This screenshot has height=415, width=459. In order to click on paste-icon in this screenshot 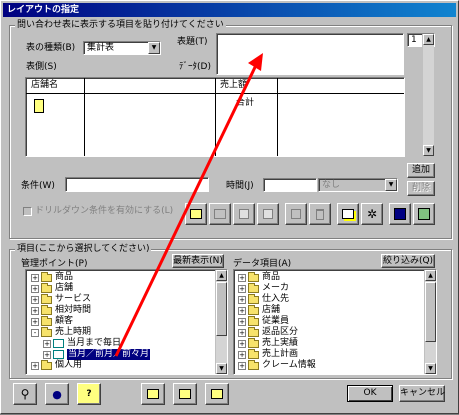, I will do `click(268, 214)`.